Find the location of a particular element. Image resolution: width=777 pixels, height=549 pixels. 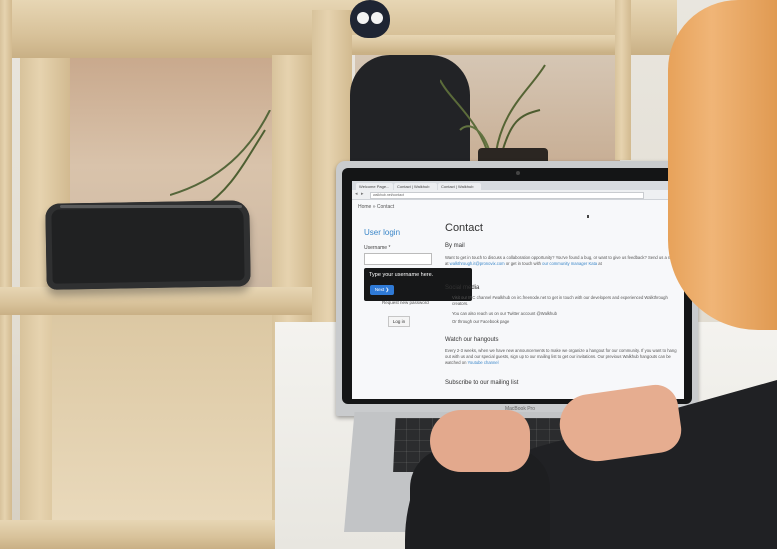

browser-tab: Contact | Walkhub is located at coordinates (459, 186).